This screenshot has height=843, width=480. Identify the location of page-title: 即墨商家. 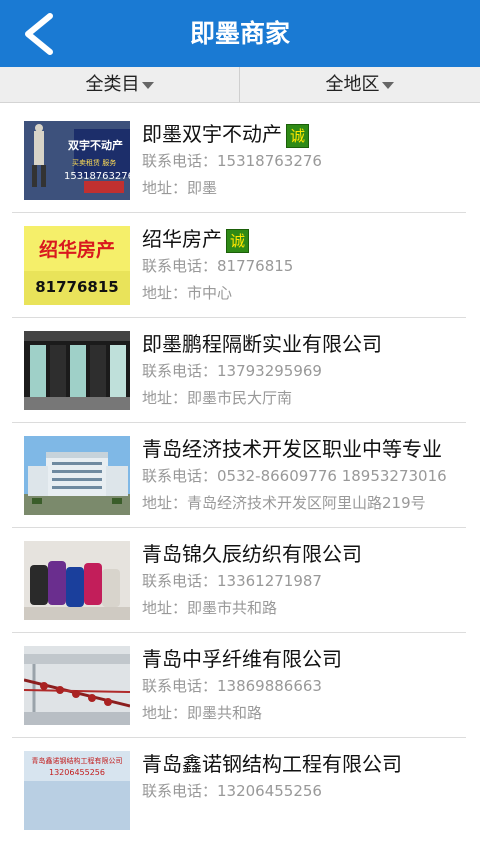
(239, 33).